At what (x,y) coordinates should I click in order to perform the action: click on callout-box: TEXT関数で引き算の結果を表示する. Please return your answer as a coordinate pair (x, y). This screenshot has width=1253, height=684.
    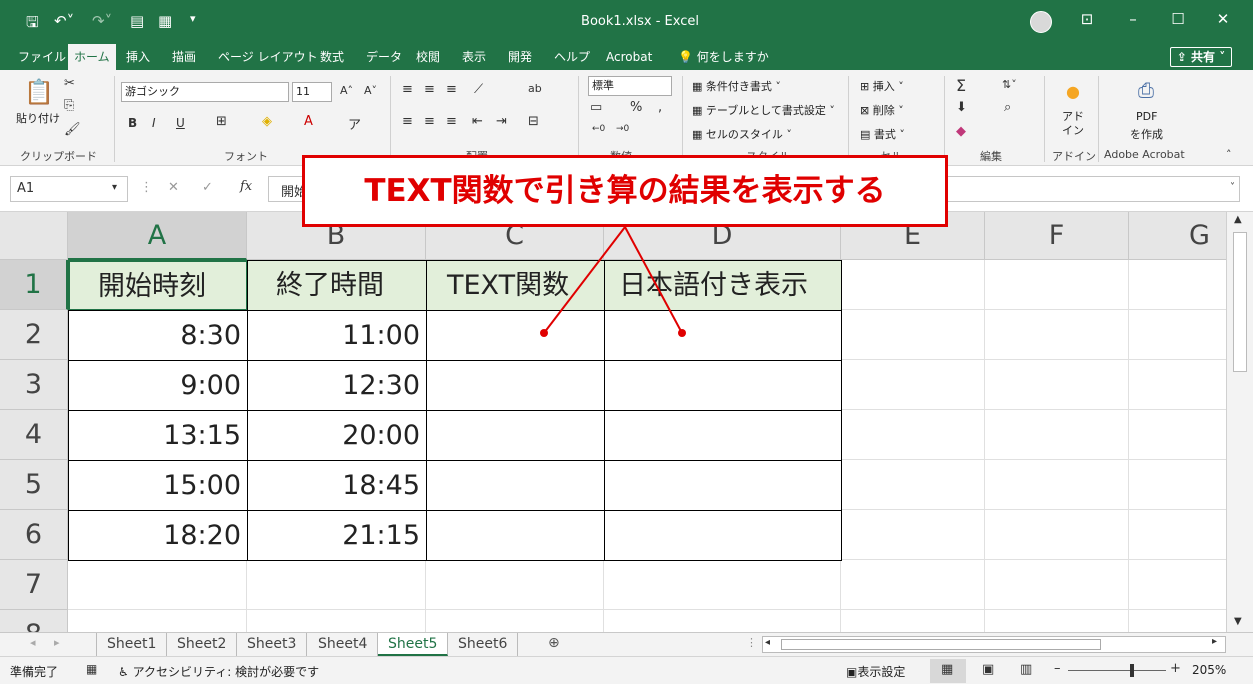
    Looking at the image, I should click on (625, 191).